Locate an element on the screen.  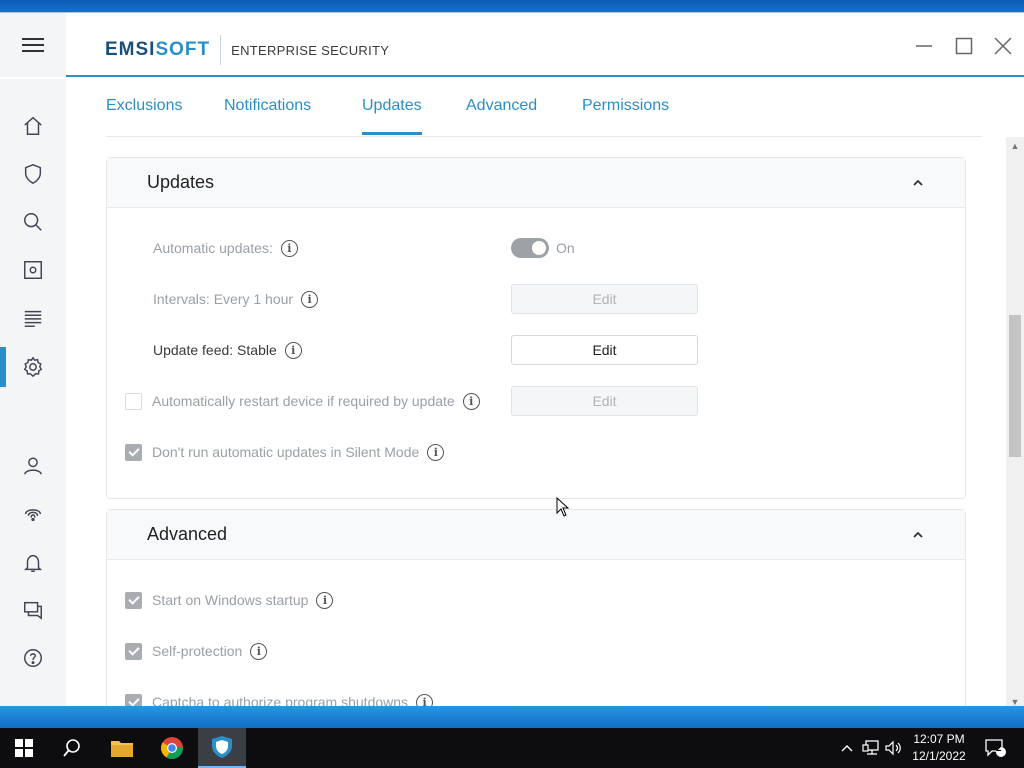
settings-icon is located at coordinates (33, 367).